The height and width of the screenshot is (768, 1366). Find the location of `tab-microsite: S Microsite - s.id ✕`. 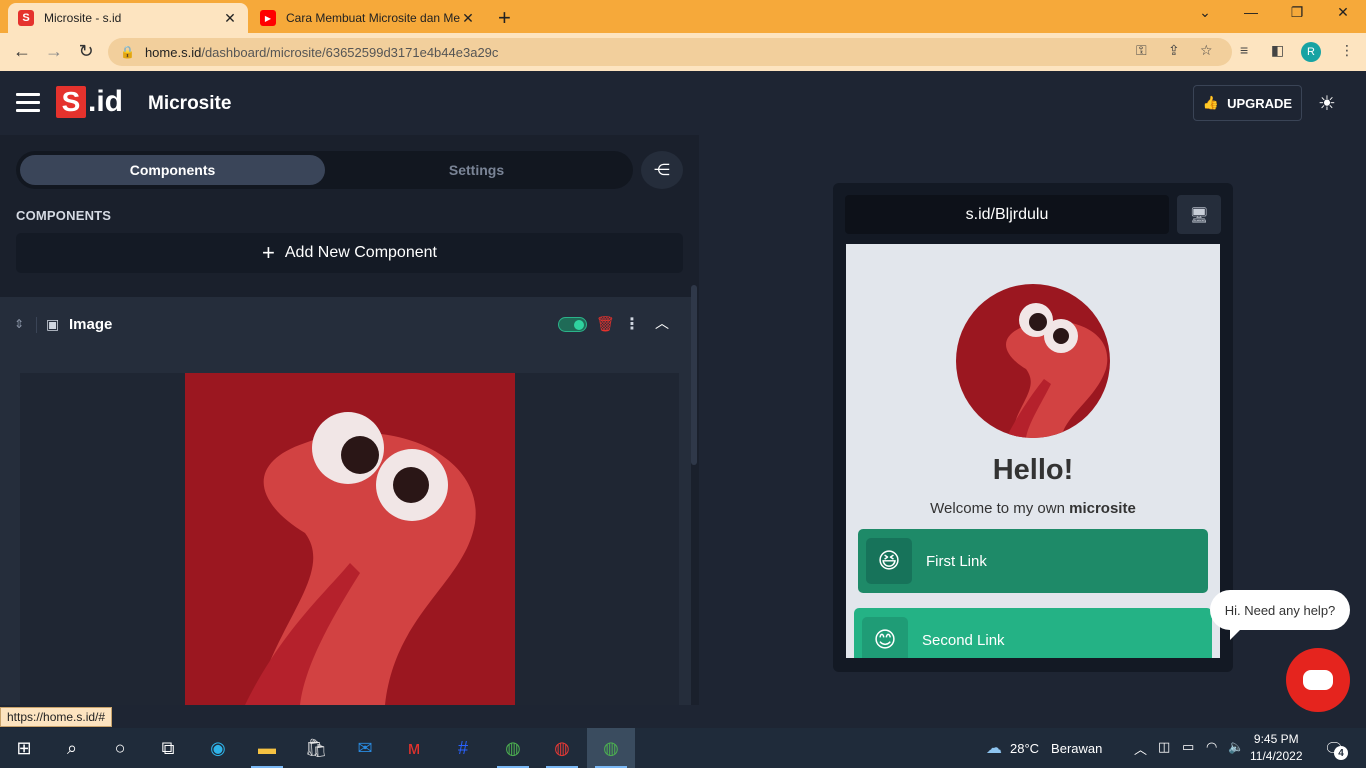

tab-microsite: S Microsite - s.id ✕ is located at coordinates (128, 18).